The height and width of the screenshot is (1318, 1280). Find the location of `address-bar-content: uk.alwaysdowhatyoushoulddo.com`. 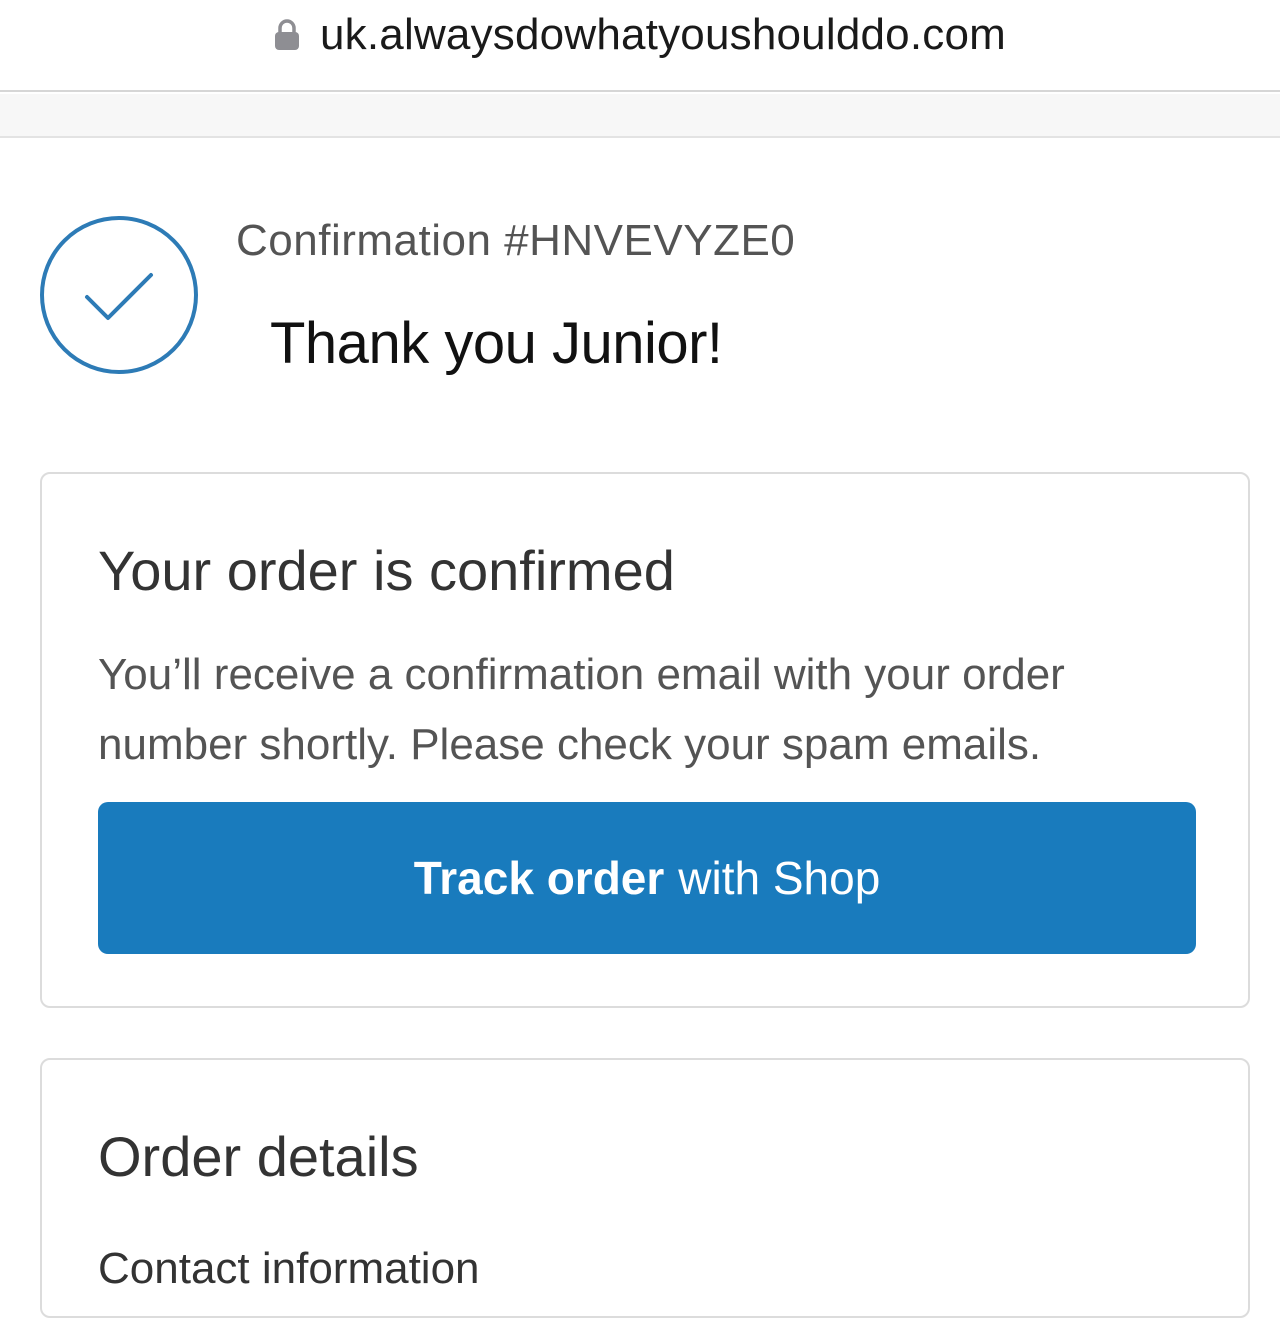

address-bar-content: uk.alwaysdowhatyoushoulddo.com is located at coordinates (640, 35).